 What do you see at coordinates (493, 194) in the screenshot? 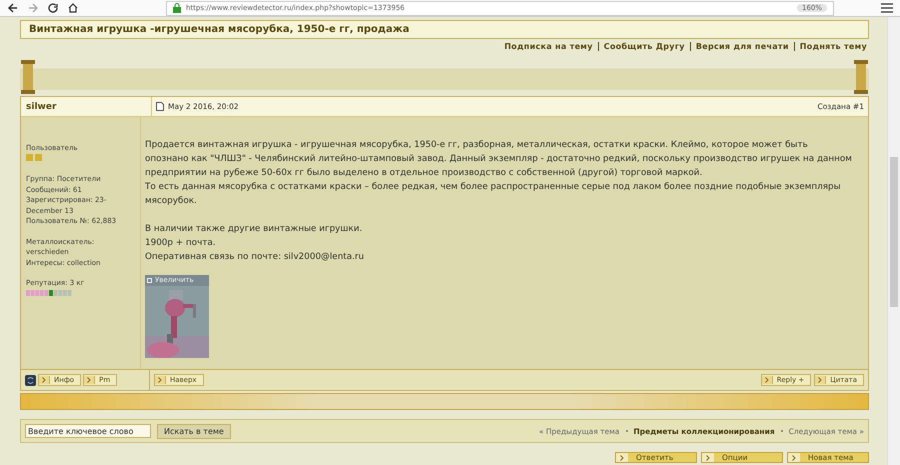
I see `post-text: То есть данная мясорубка с остатками краски – более редкая, чем более распространенные серые под лаком более поздние подобные экземпляры мясорубок.` at bounding box center [493, 194].